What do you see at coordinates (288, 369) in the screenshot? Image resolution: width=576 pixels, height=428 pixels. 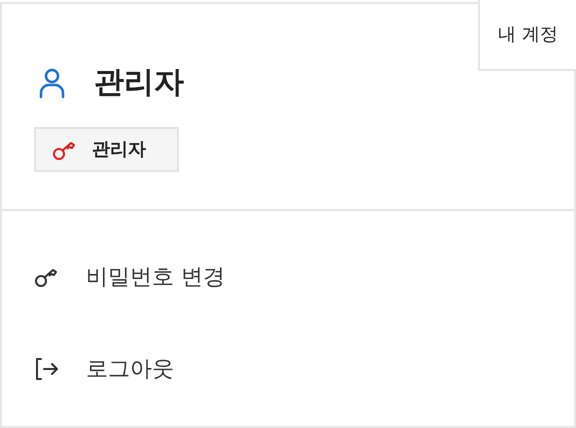 I see `menu-item: 로그아웃` at bounding box center [288, 369].